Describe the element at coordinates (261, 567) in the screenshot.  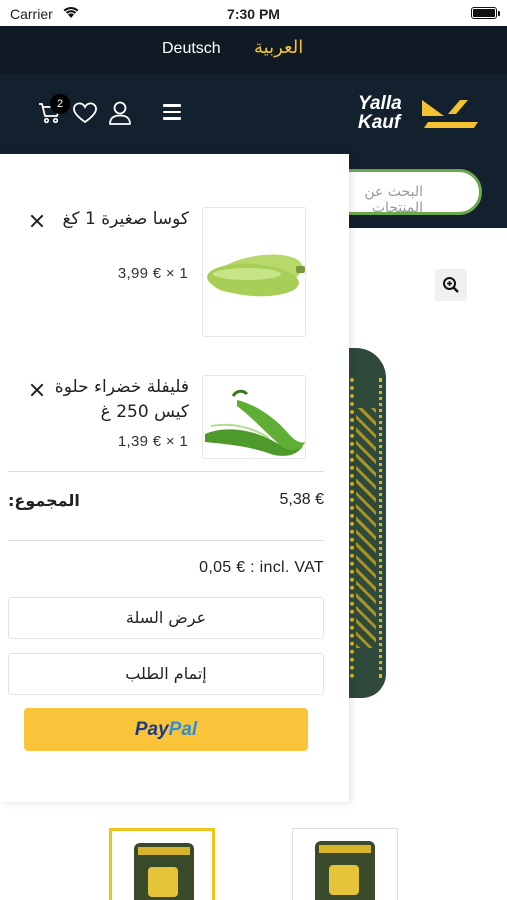
I see `vat-amount: 0,05 € : incl. VAT` at that location.